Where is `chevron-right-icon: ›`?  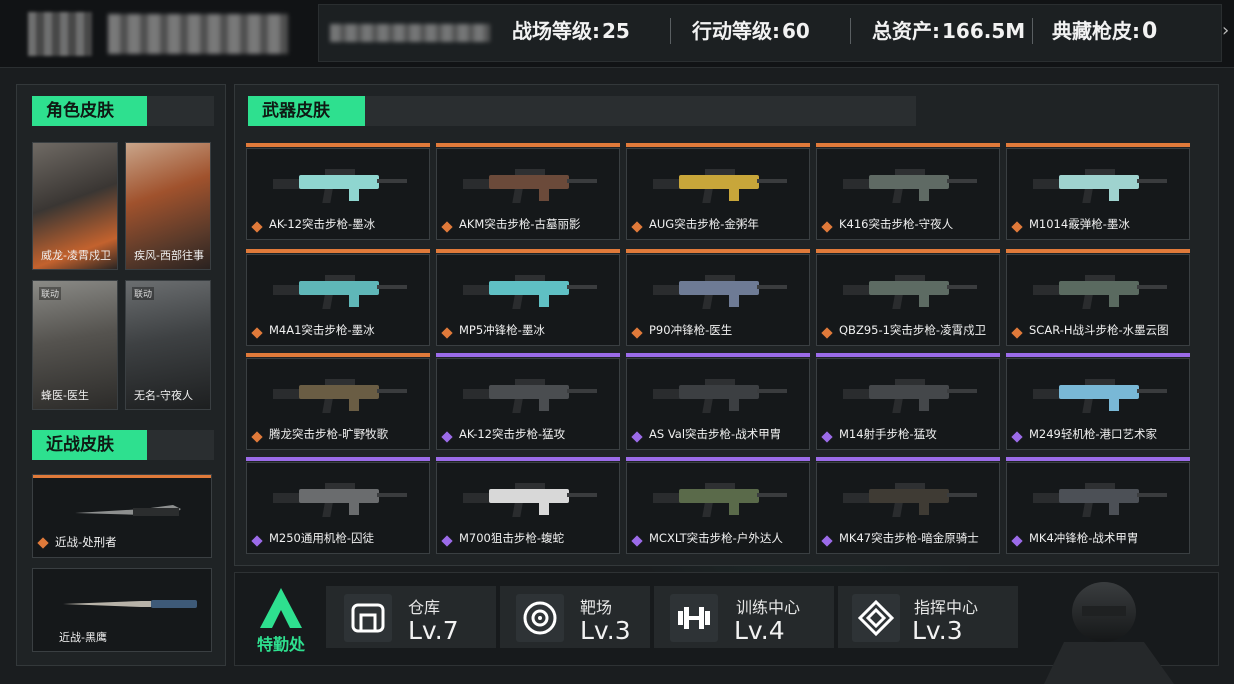 chevron-right-icon: › is located at coordinates (1225, 30).